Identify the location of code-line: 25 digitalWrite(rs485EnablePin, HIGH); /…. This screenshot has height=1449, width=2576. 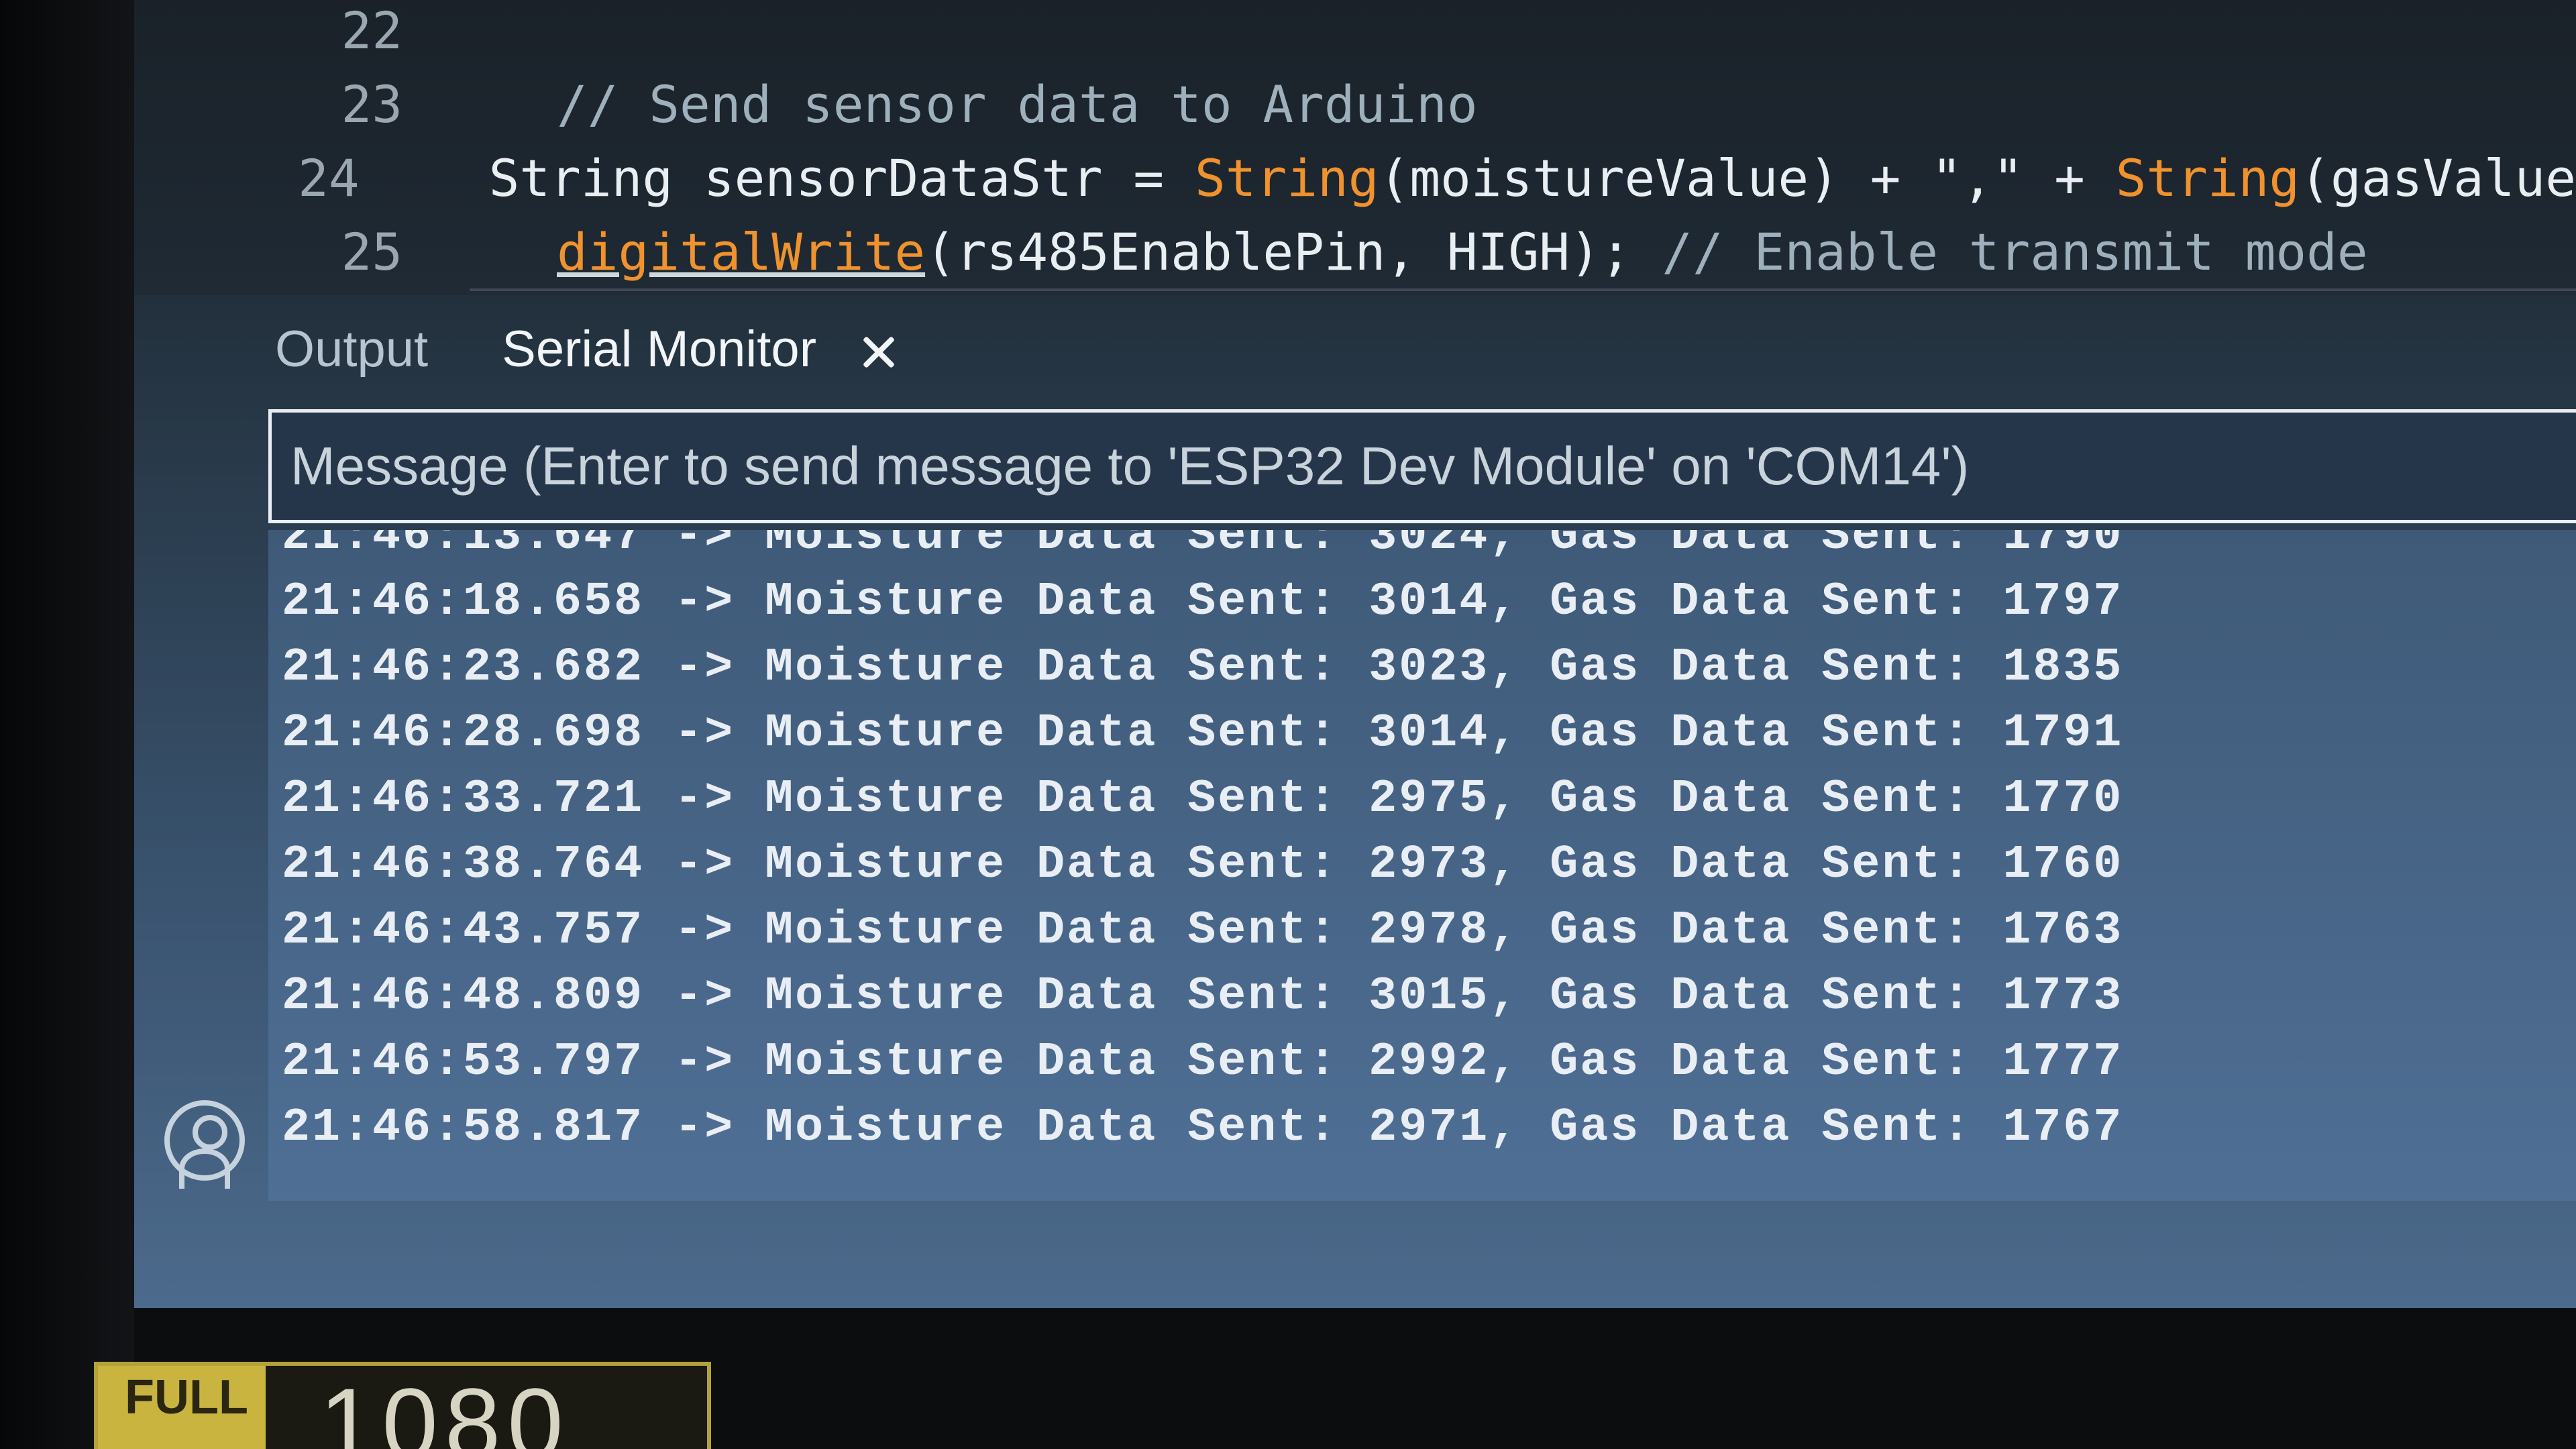
(1355, 251).